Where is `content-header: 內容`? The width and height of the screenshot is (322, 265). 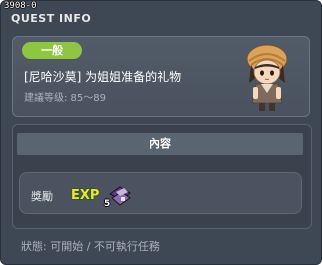 content-header: 內容 is located at coordinates (160, 144).